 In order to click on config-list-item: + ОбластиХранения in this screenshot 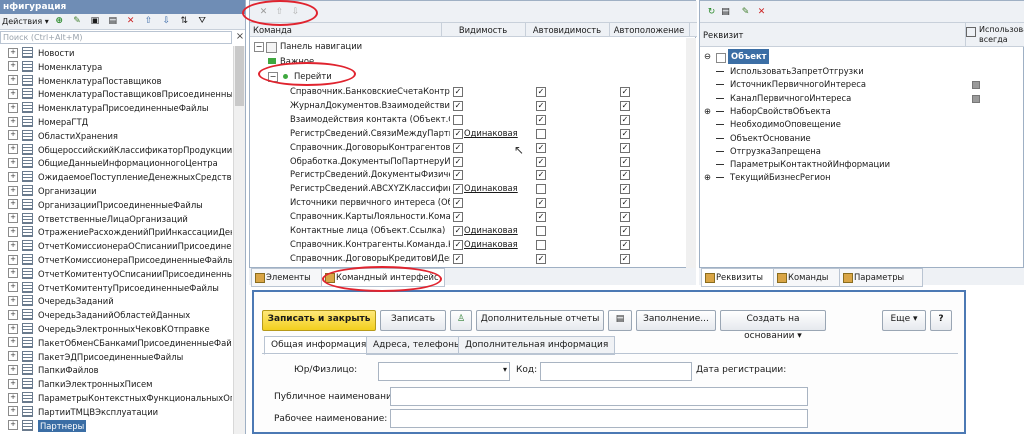, I will do `click(116, 136)`.